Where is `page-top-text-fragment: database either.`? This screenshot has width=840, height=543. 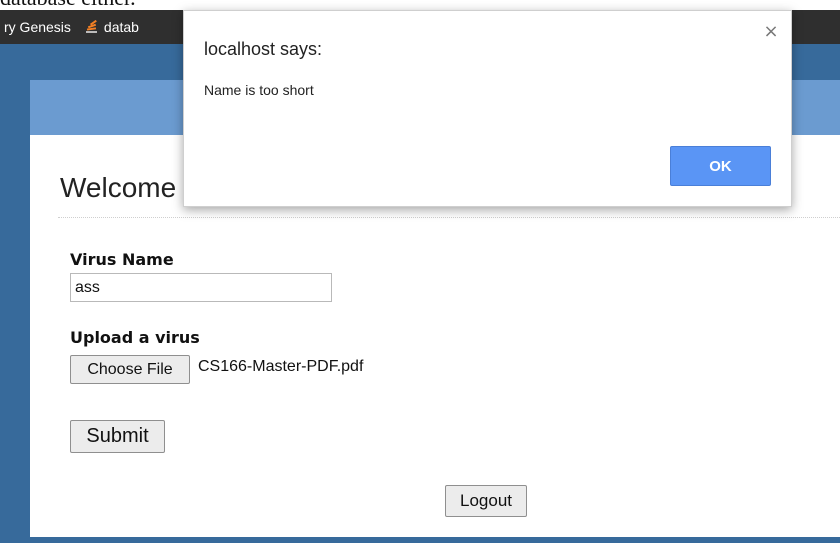
page-top-text-fragment: database either. is located at coordinates (420, 5).